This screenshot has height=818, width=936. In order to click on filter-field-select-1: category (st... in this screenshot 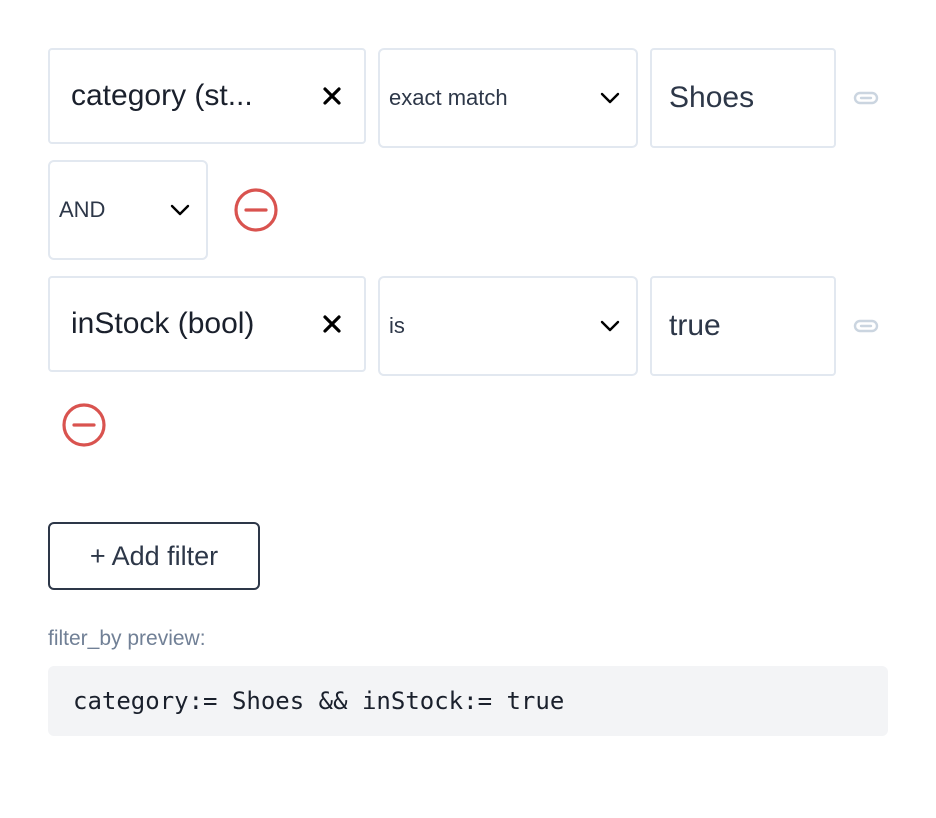, I will do `click(207, 96)`.